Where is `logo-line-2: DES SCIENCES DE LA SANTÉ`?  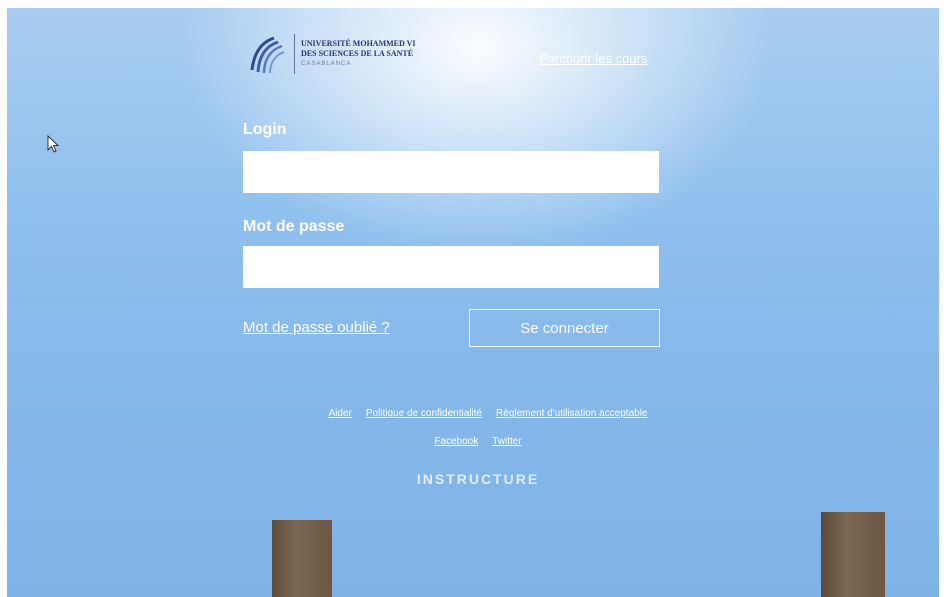
logo-line-2: DES SCIENCES DE LA SANTÉ is located at coordinates (357, 53).